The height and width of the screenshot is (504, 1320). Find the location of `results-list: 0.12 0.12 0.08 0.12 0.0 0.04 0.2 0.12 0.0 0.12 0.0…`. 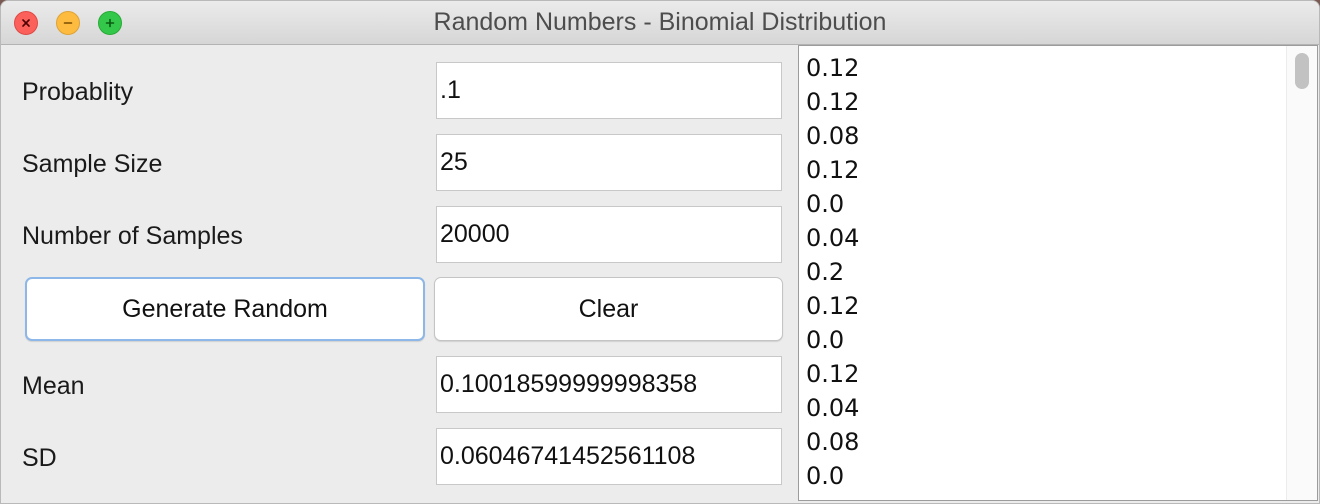

results-list: 0.12 0.12 0.08 0.12 0.0 0.04 0.2 0.12 0.0 0.12 0.0… is located at coordinates (832, 272).